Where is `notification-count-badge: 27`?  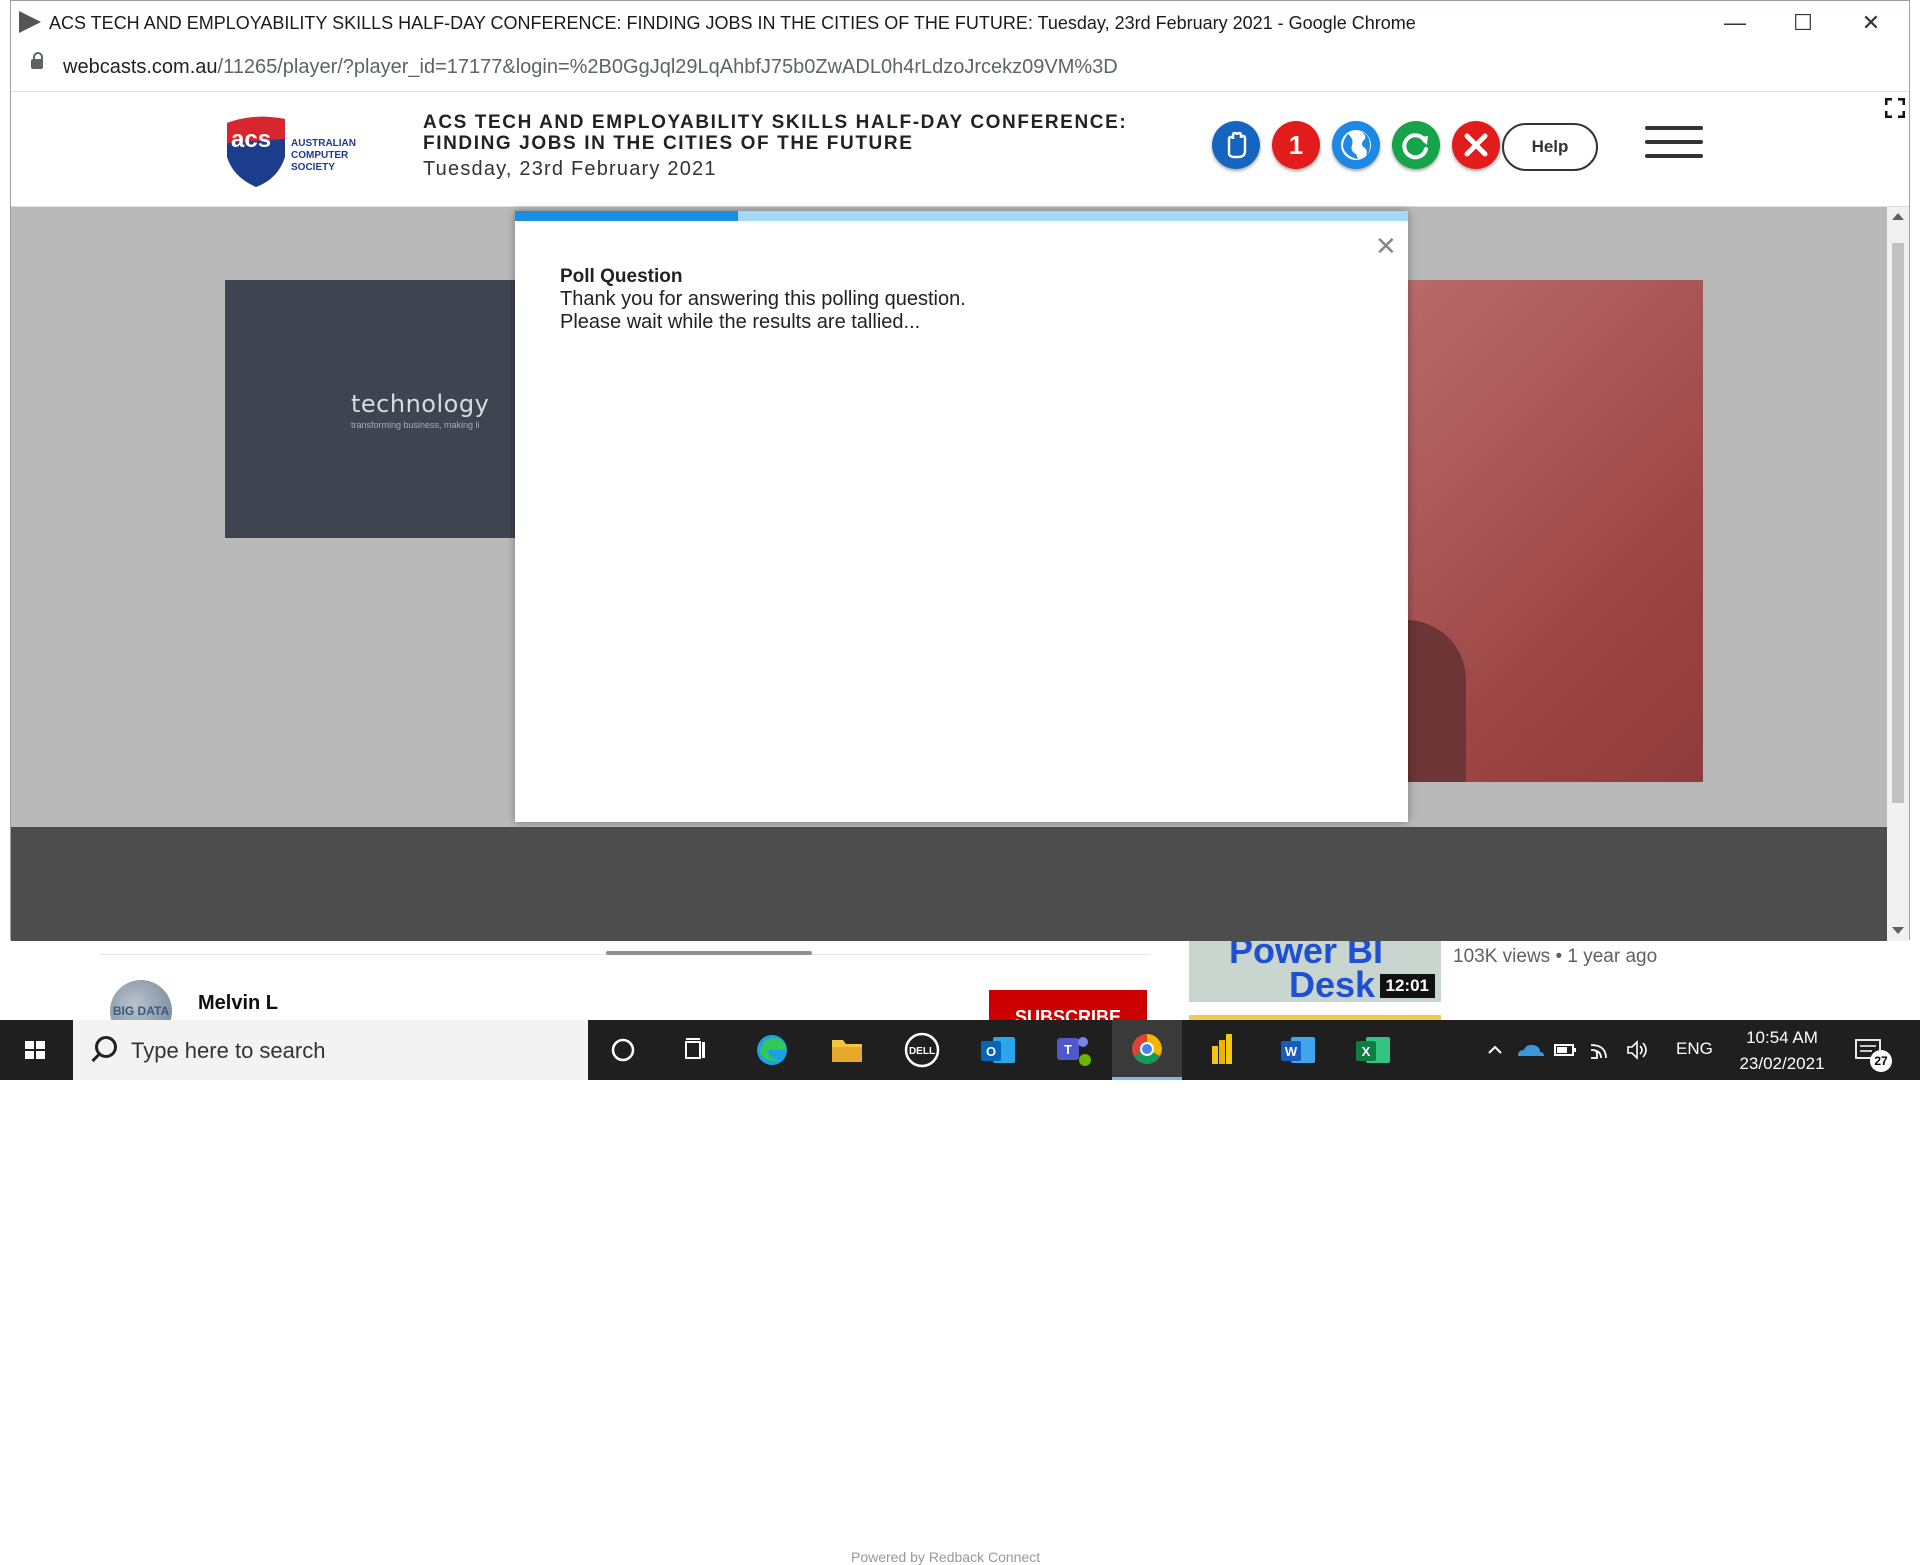
notification-count-badge: 27 is located at coordinates (1881, 1061).